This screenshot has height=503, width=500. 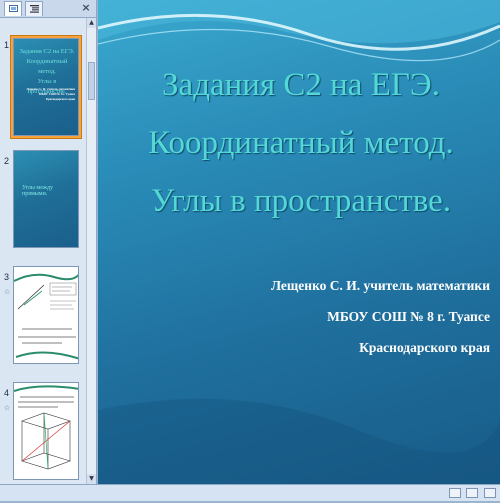 What do you see at coordinates (424, 347) in the screenshot?
I see `author-line: Краснодарского края` at bounding box center [424, 347].